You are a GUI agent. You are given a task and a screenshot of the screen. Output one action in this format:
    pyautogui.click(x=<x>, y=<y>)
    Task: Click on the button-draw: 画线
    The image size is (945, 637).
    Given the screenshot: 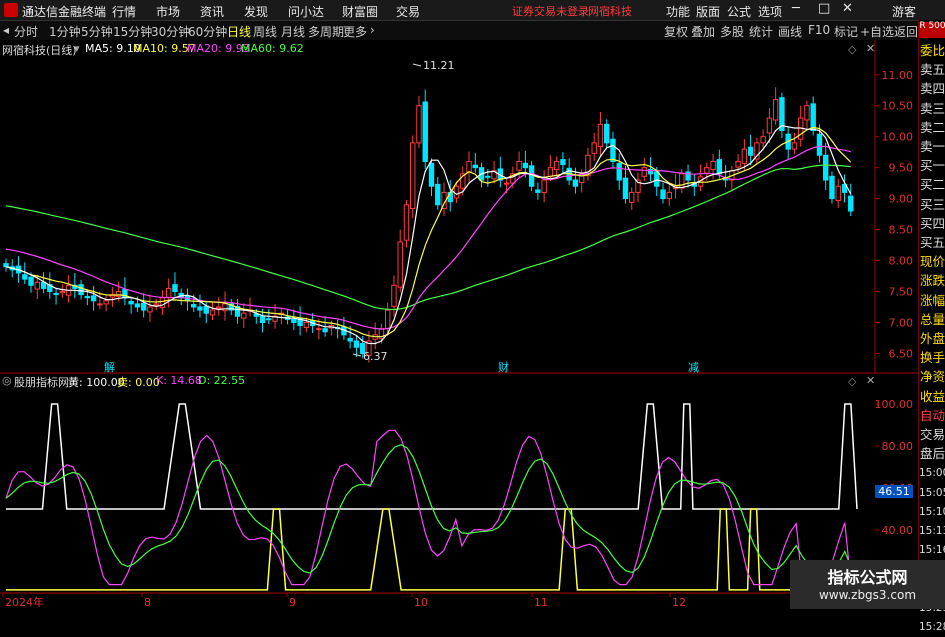 What is the action you would take?
    pyautogui.click(x=790, y=31)
    